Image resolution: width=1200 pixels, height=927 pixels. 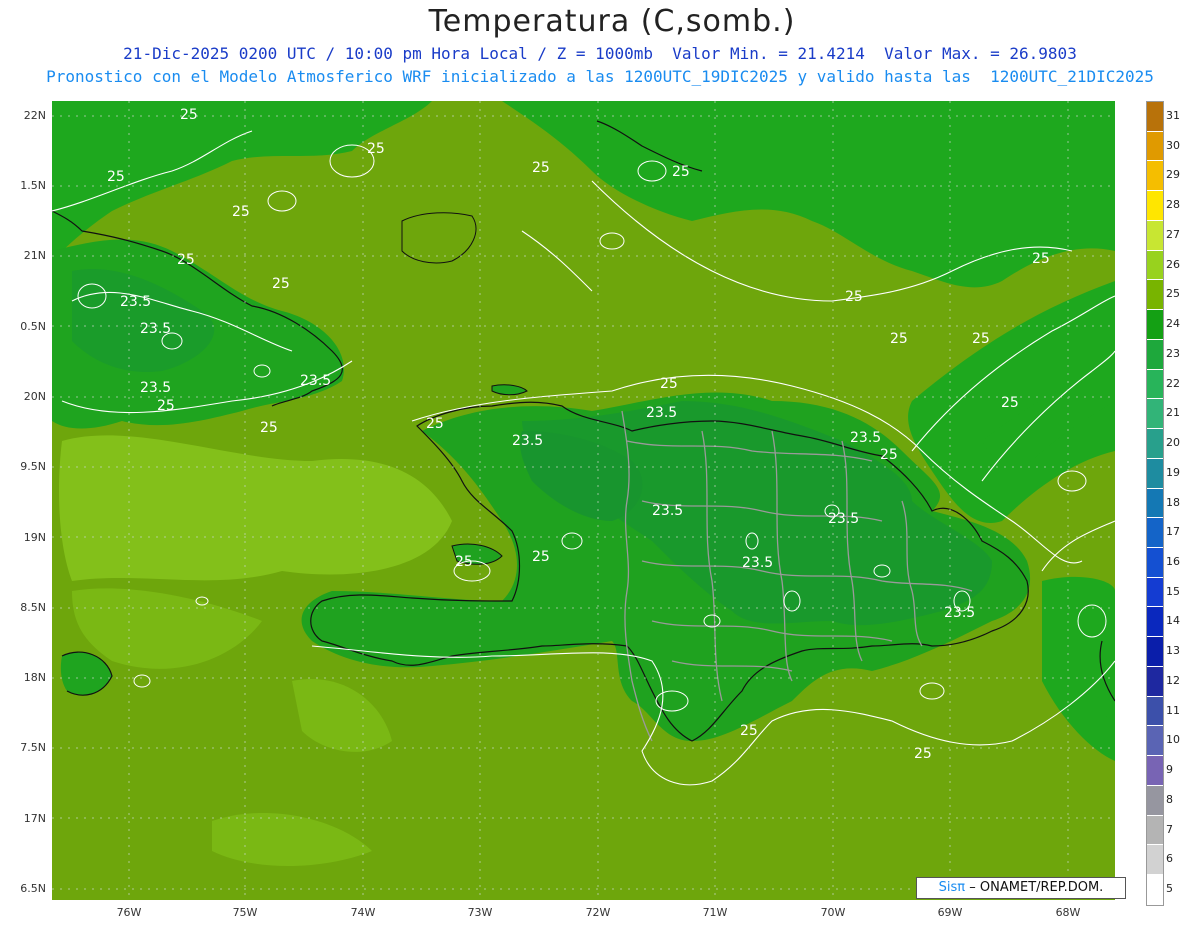 What do you see at coordinates (715, 912) in the screenshot?
I see `lon-label: 71W` at bounding box center [715, 912].